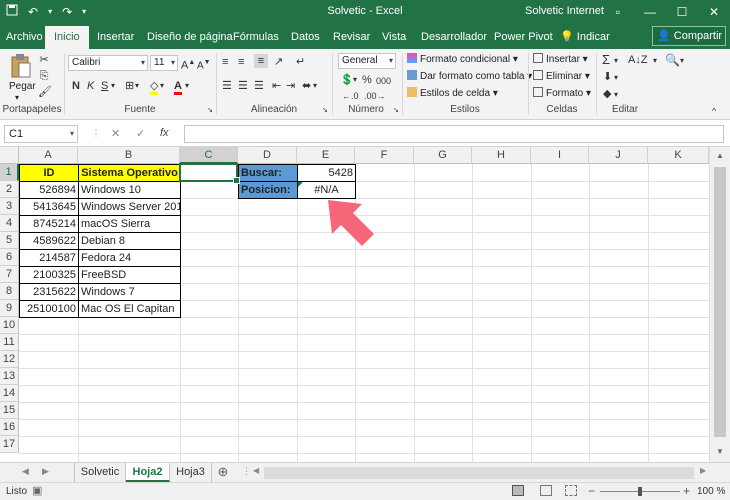  Describe the element at coordinates (140, 133) in the screenshot. I see `enter-icon: ✓` at that location.